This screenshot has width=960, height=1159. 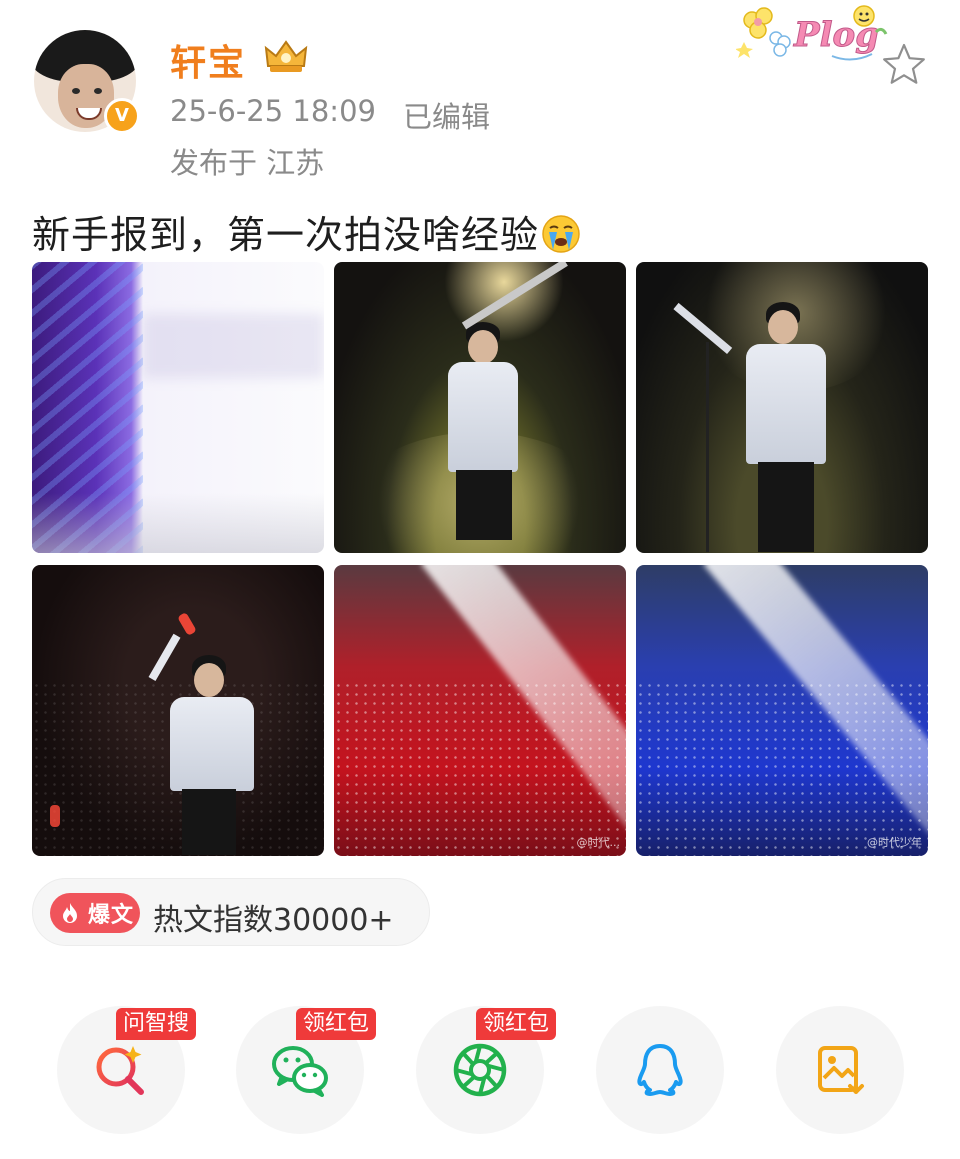 What do you see at coordinates (286, 56) in the screenshot?
I see `crown-icon` at bounding box center [286, 56].